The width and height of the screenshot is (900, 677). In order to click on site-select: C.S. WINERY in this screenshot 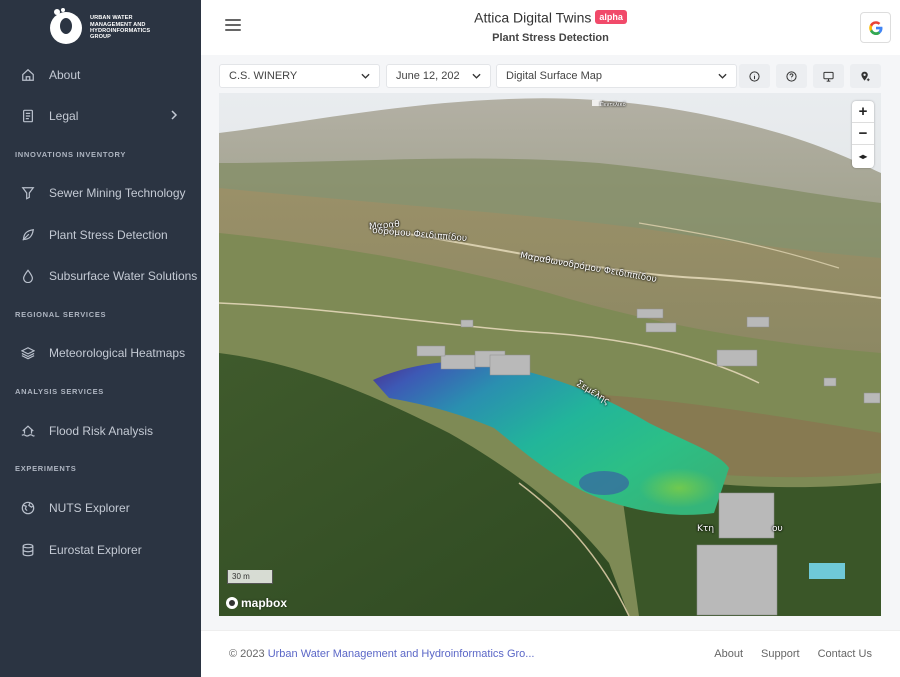, I will do `click(299, 76)`.